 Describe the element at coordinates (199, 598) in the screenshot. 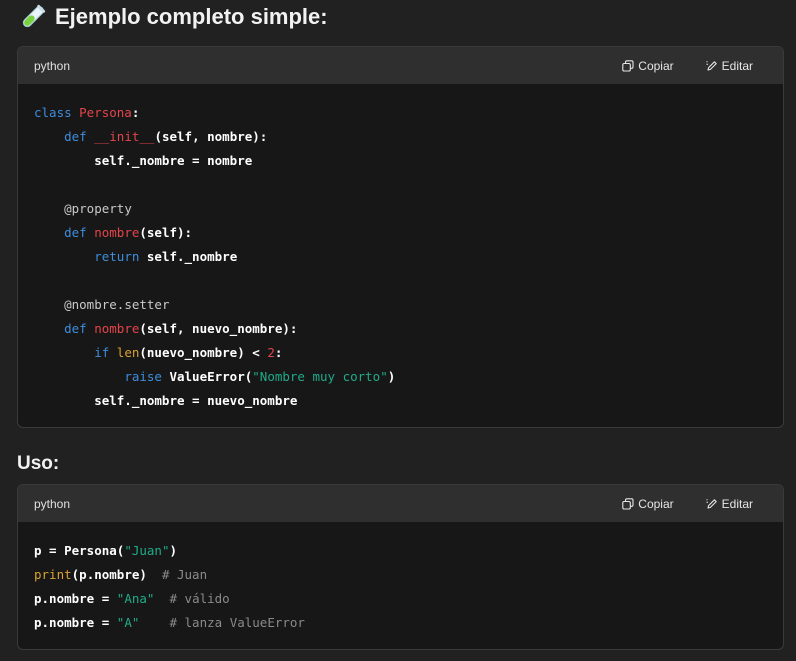

I see `code-token: # válido` at that location.